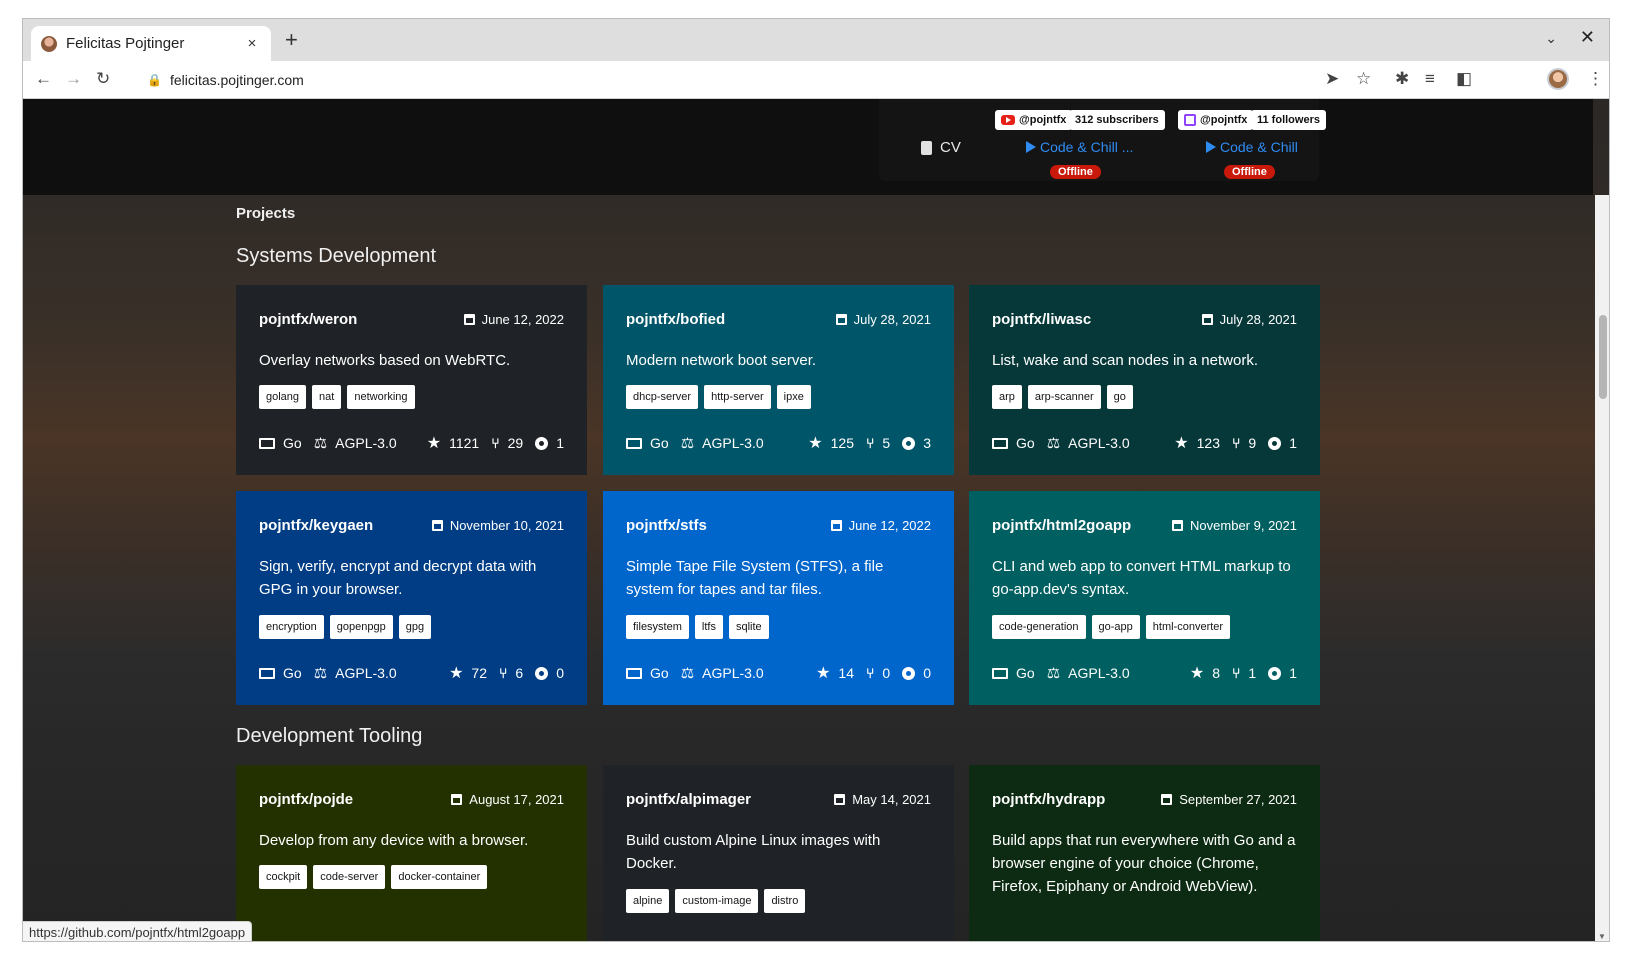 The width and height of the screenshot is (1632, 964). I want to click on browser-tab: Felicitas Pojtinger ×, so click(151, 43).